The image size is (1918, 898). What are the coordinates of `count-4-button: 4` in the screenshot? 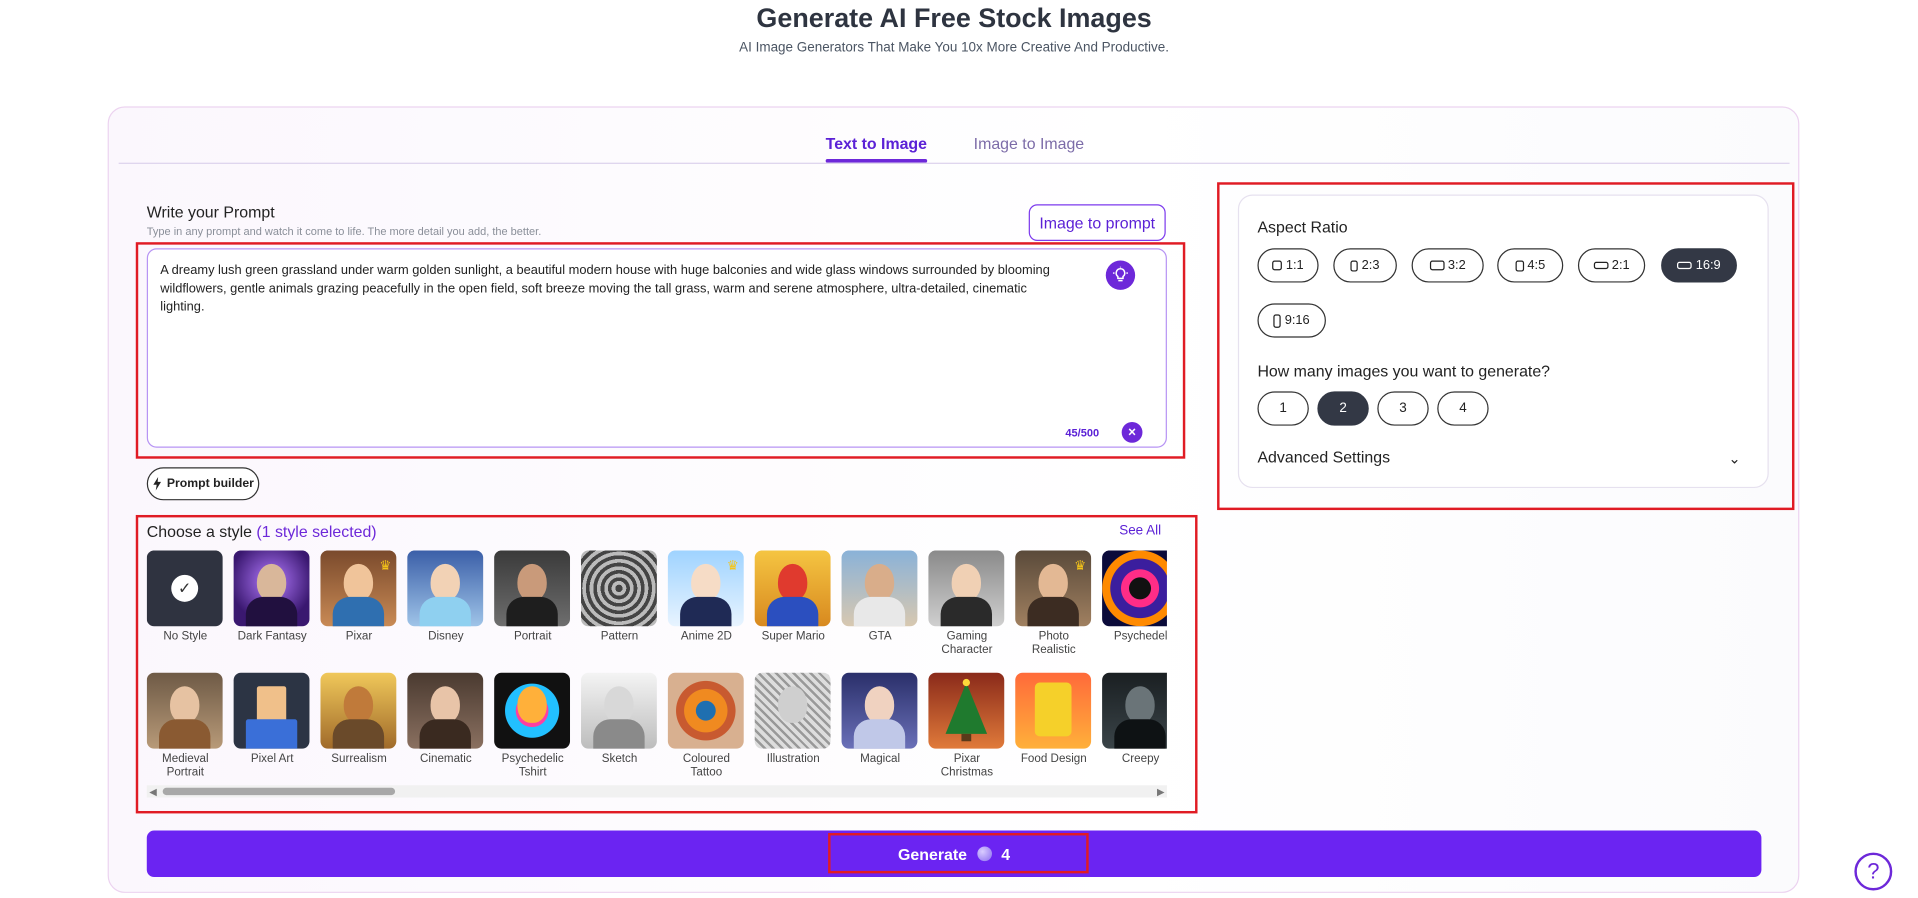 It's located at (1463, 408).